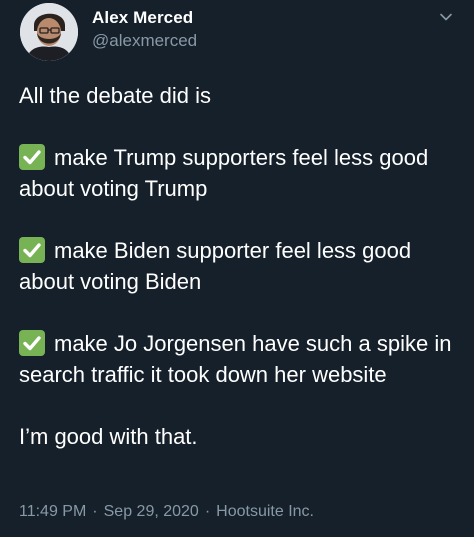 The height and width of the screenshot is (537, 474). What do you see at coordinates (446, 17) in the screenshot?
I see `chevron-down-icon` at bounding box center [446, 17].